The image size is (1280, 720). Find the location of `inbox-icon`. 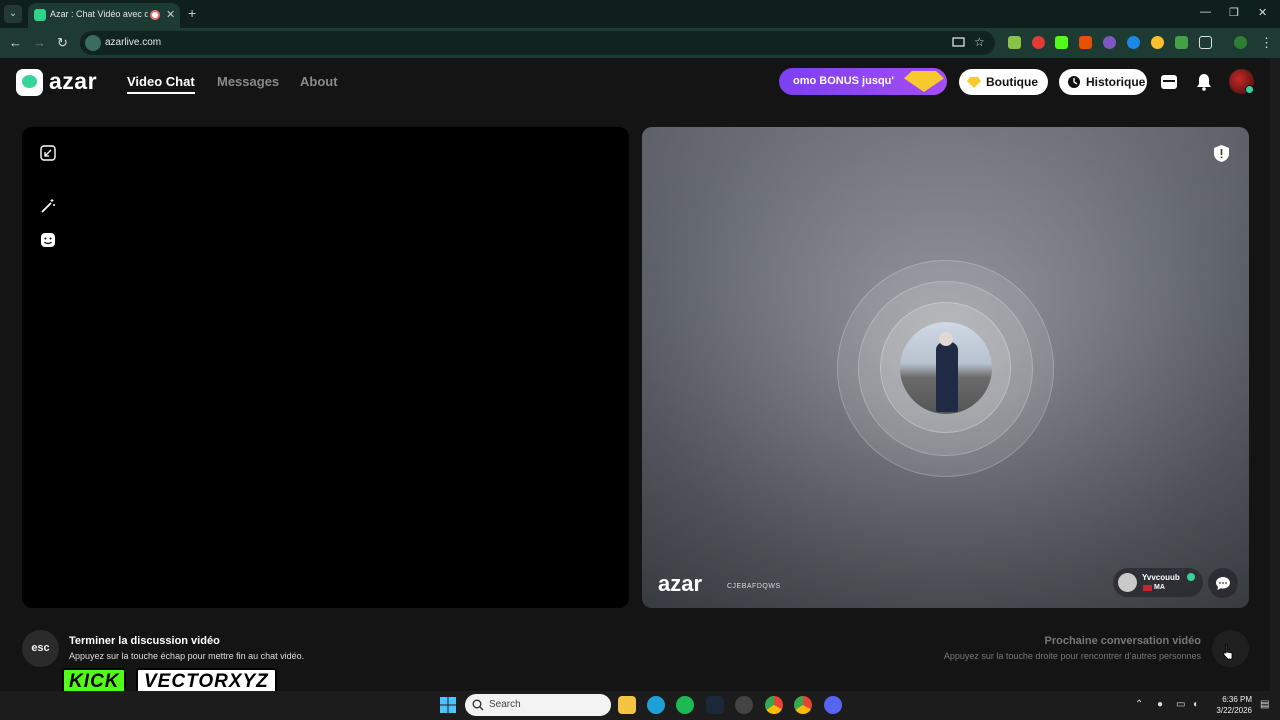

inbox-icon is located at coordinates (1169, 82).